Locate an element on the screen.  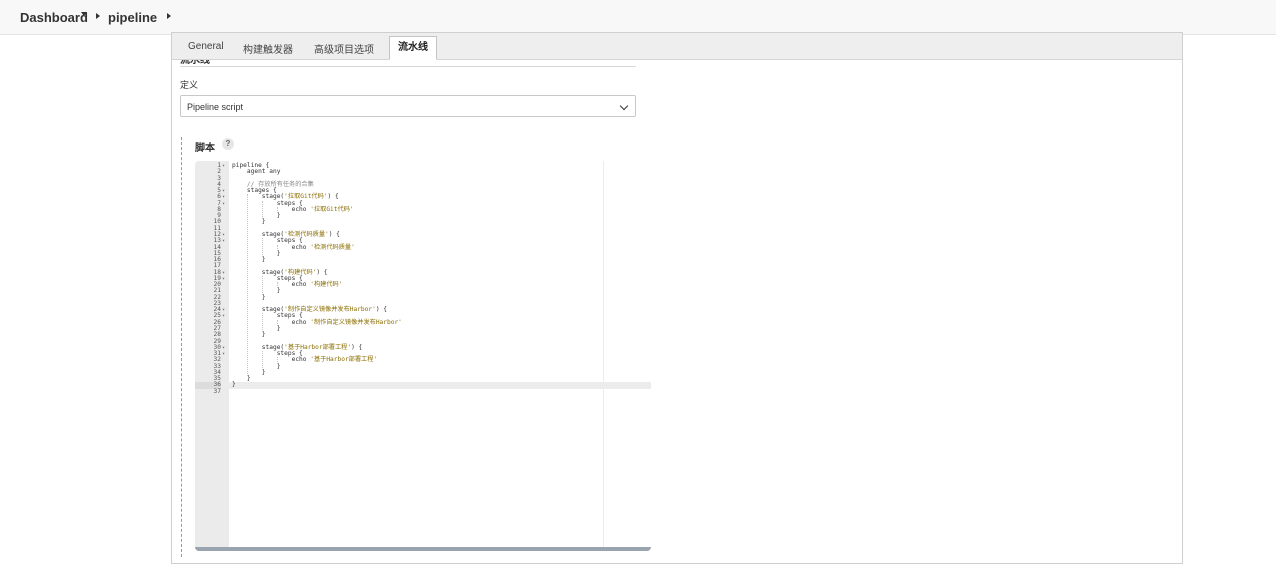
config-tabbar: General 构建触发器 高级项目选项 流水线 is located at coordinates (677, 46).